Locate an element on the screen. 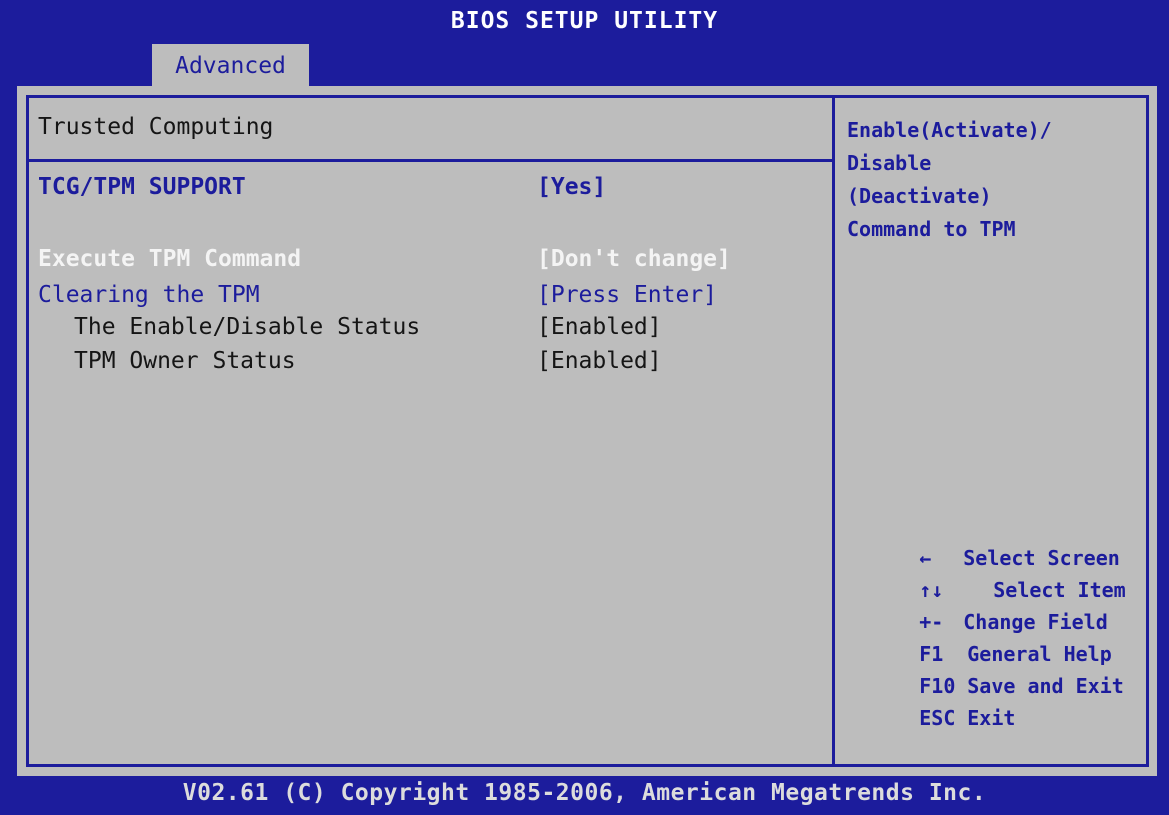 Image resolution: width=1169 pixels, height=815 pixels. key-select-screen: ← Select Screen is located at coordinates (997, 540).